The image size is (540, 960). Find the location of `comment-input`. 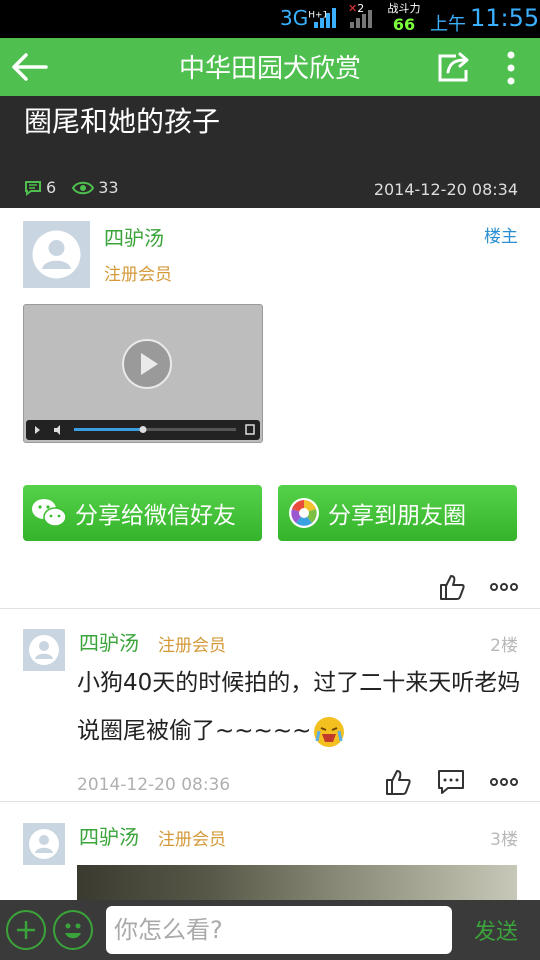

comment-input is located at coordinates (279, 930).